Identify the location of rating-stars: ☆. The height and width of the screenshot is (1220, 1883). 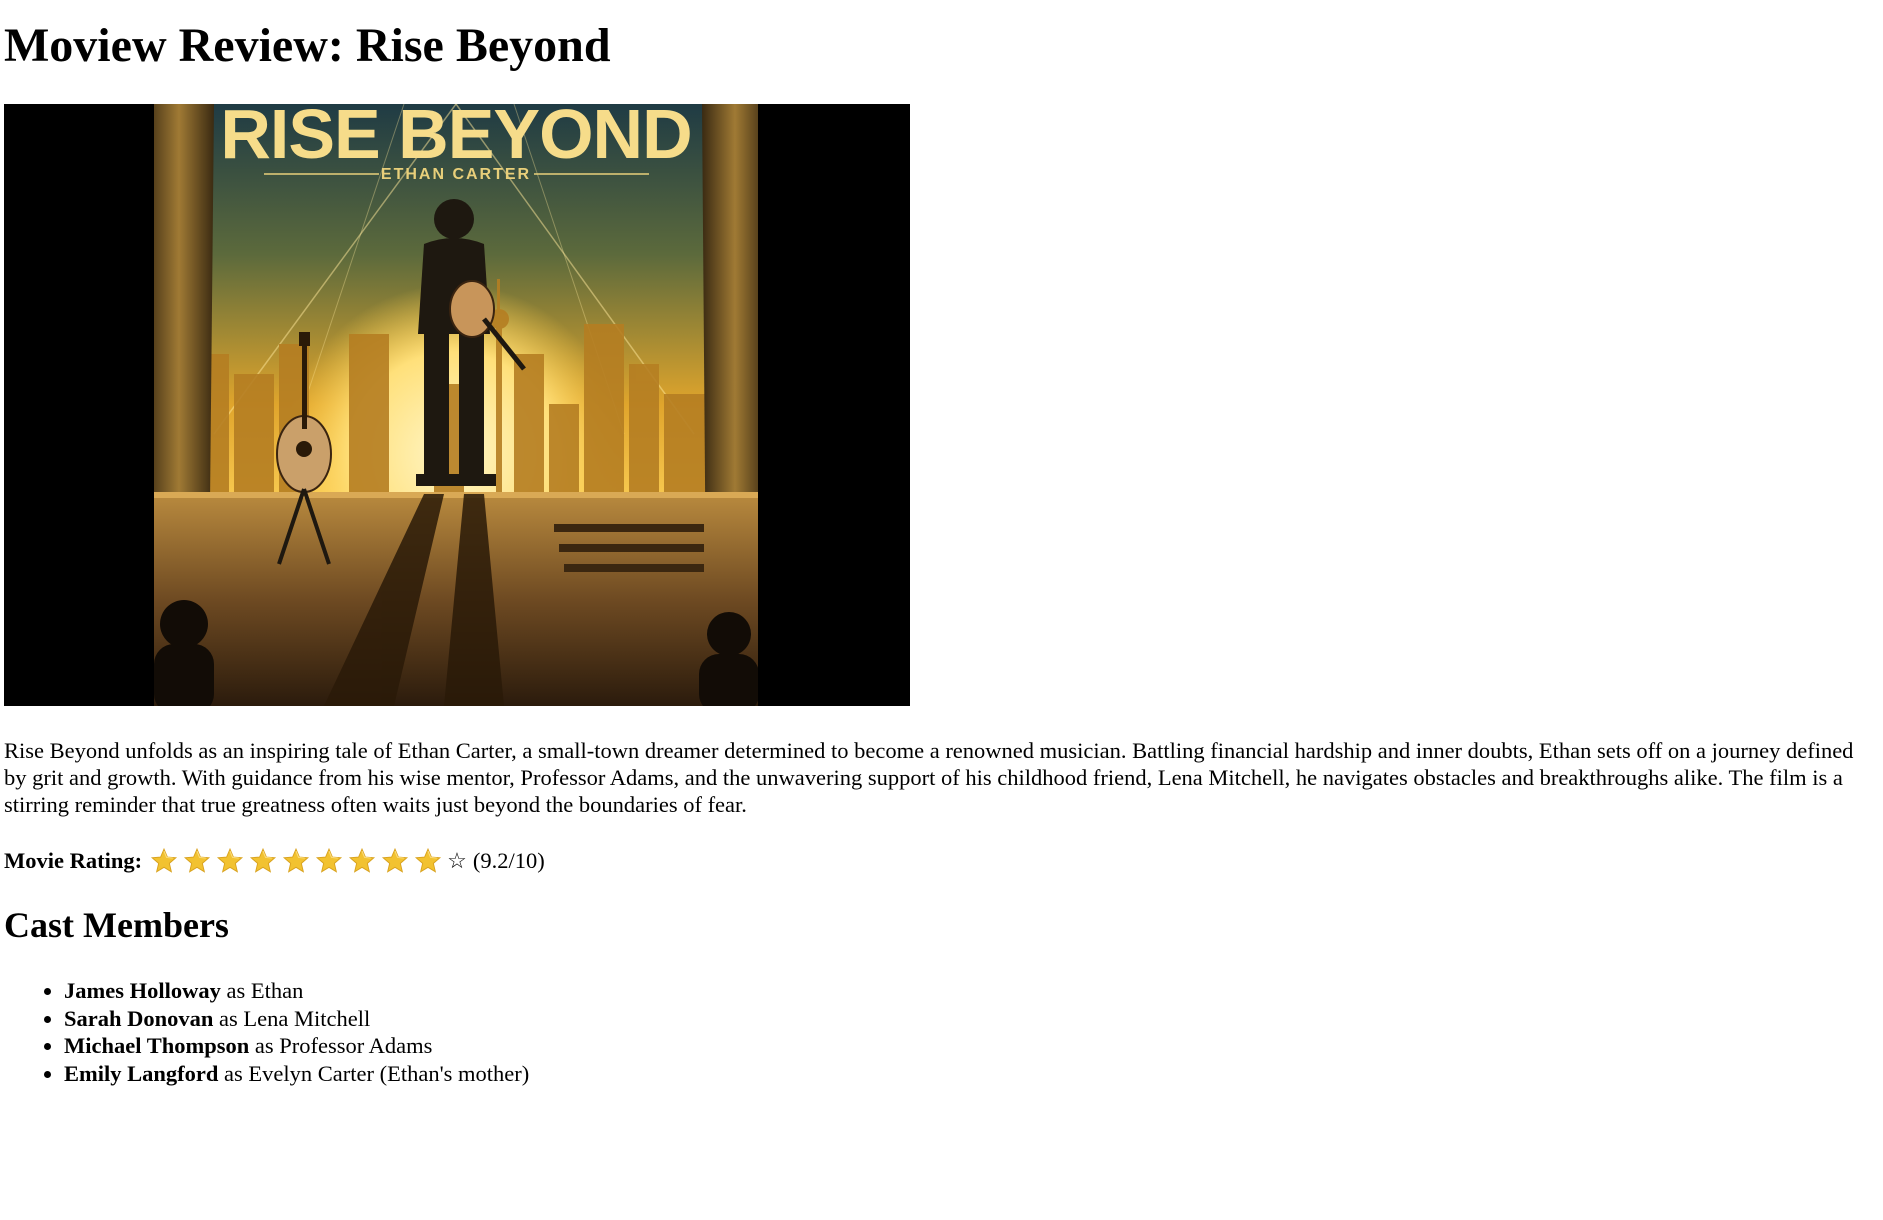
(311, 861).